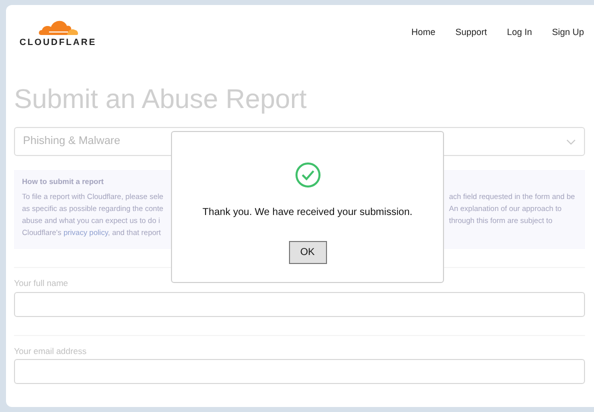  Describe the element at coordinates (42, 283) in the screenshot. I see `field-label: Your full name` at that location.